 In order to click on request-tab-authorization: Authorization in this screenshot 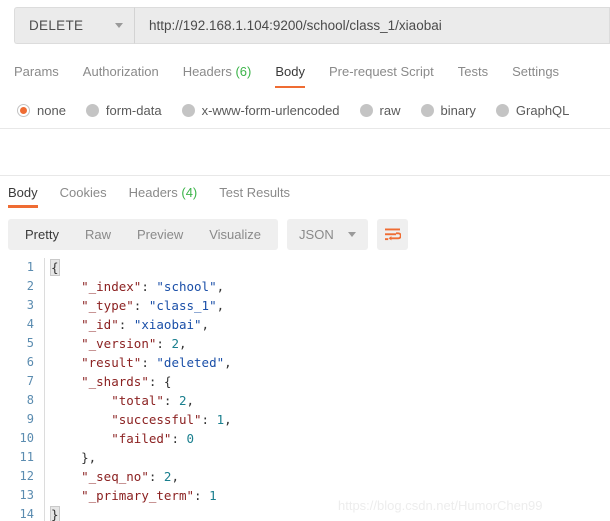, I will do `click(121, 76)`.